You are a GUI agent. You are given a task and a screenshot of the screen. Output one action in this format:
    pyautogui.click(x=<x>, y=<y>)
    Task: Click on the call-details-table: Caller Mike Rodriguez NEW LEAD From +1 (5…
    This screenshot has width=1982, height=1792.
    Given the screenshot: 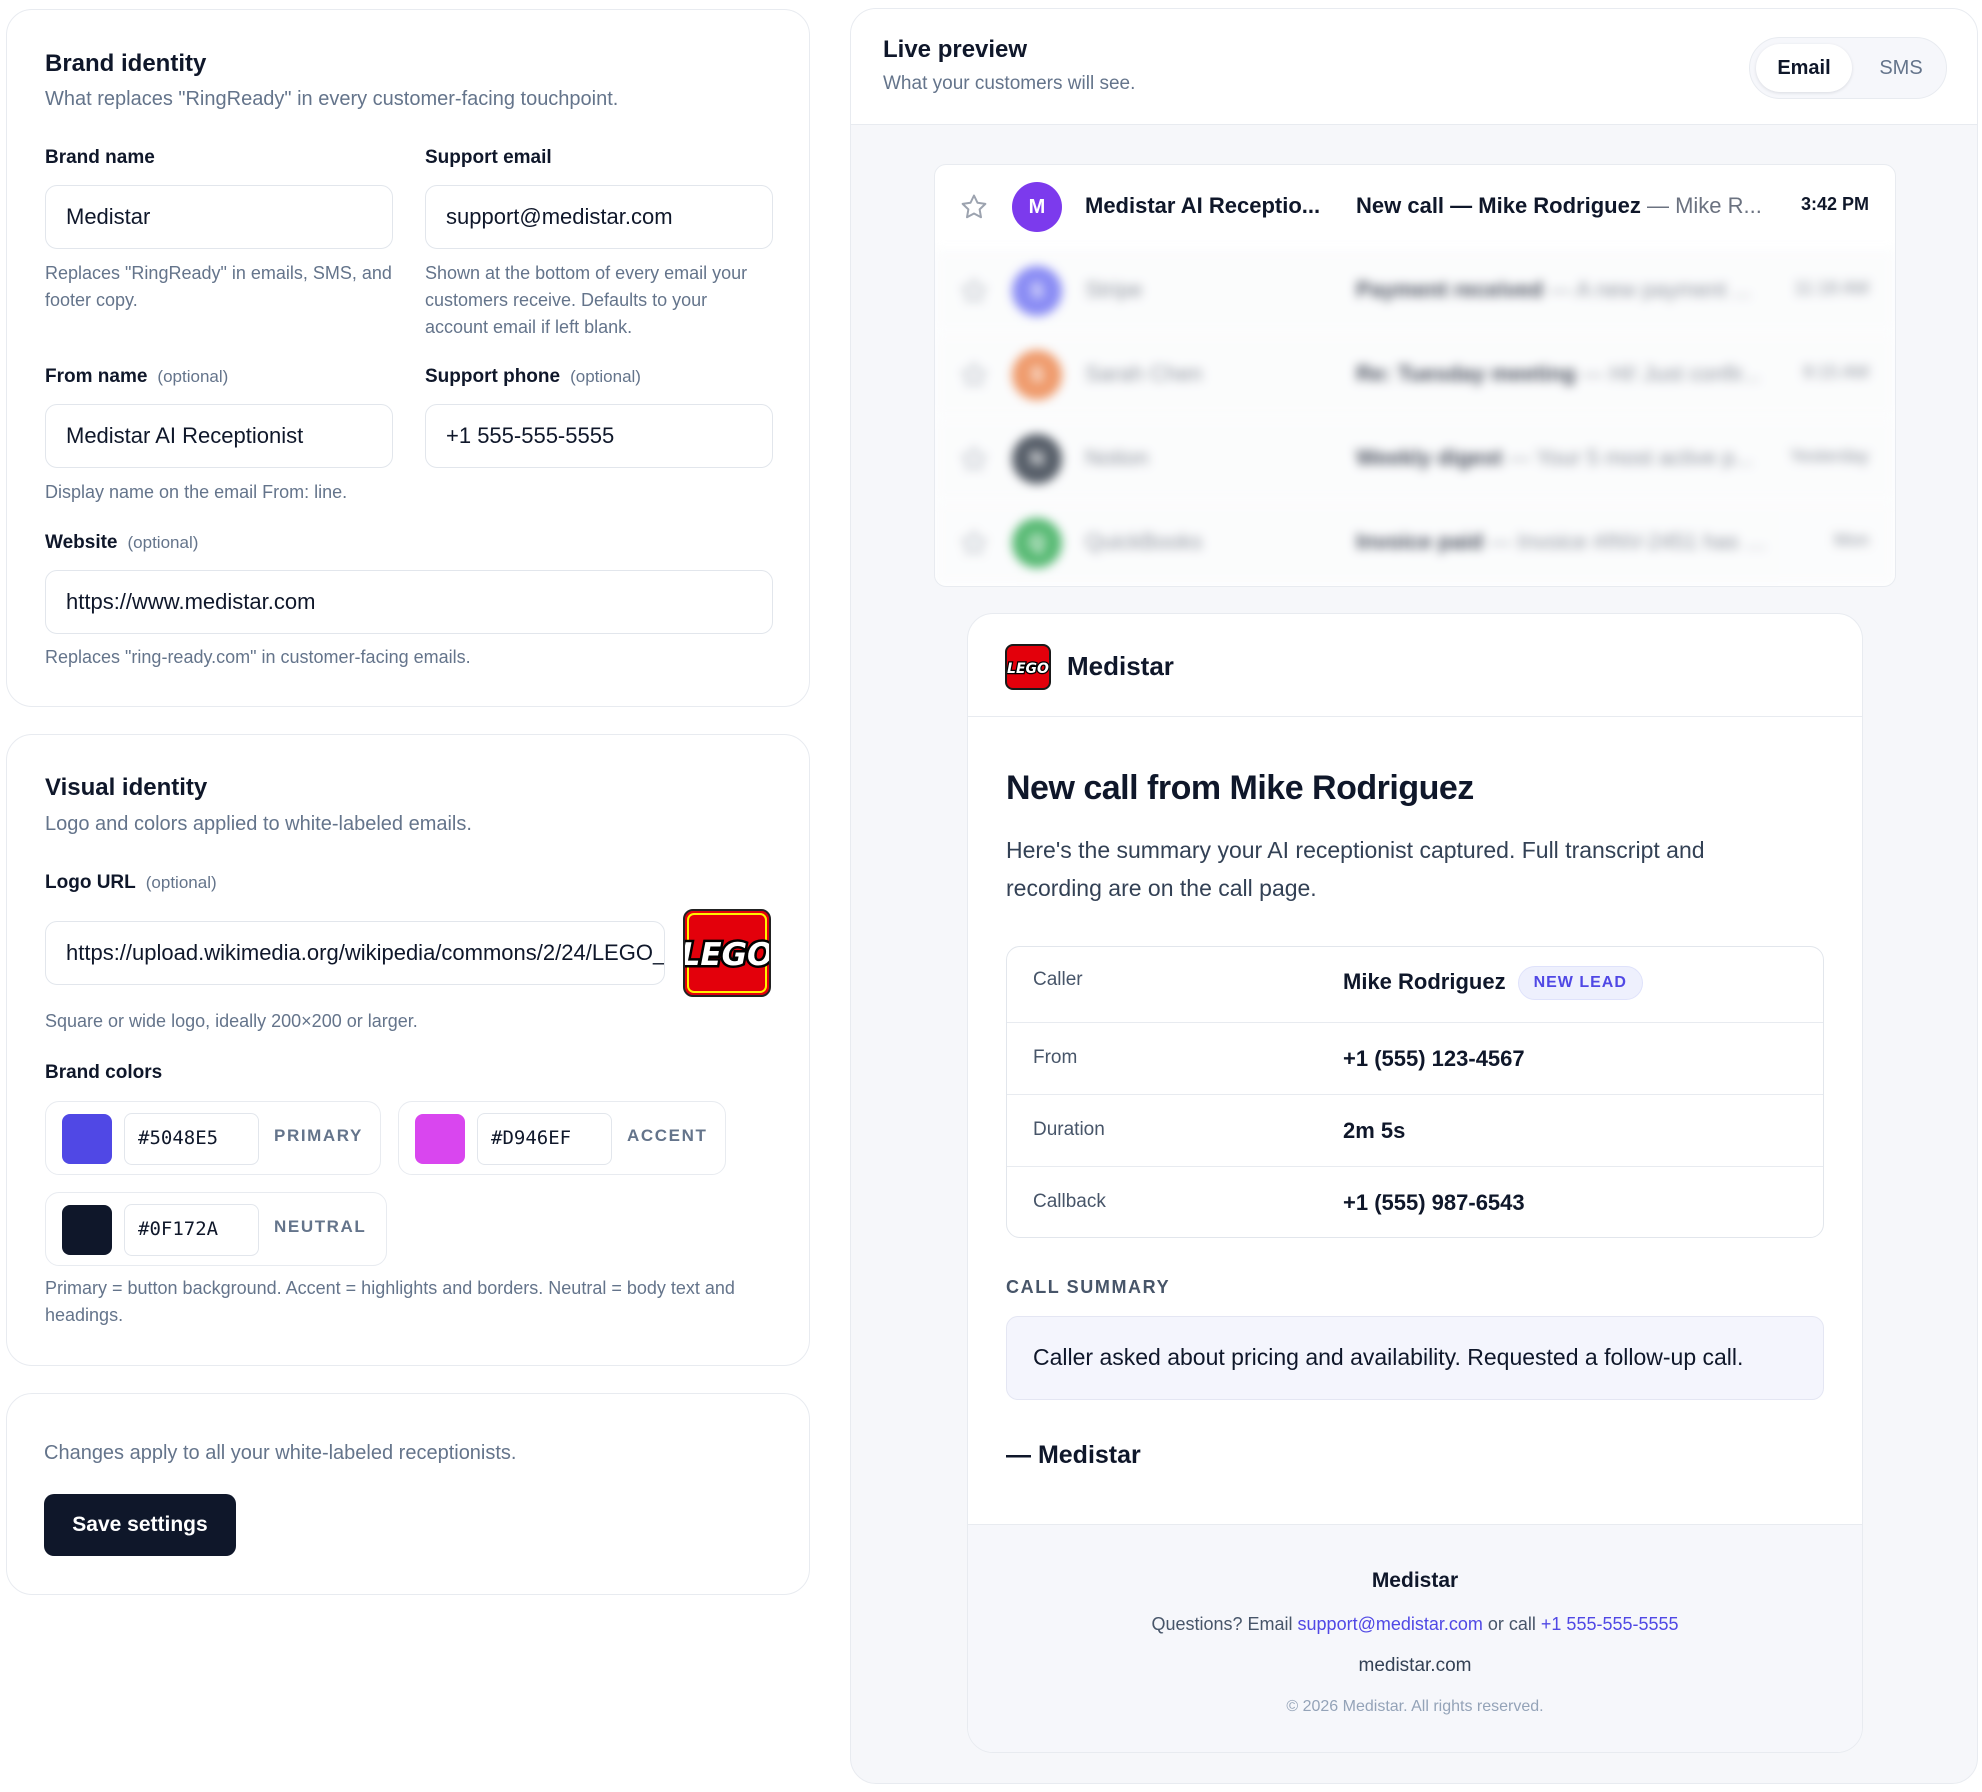 What is the action you would take?
    pyautogui.click(x=1415, y=1092)
    